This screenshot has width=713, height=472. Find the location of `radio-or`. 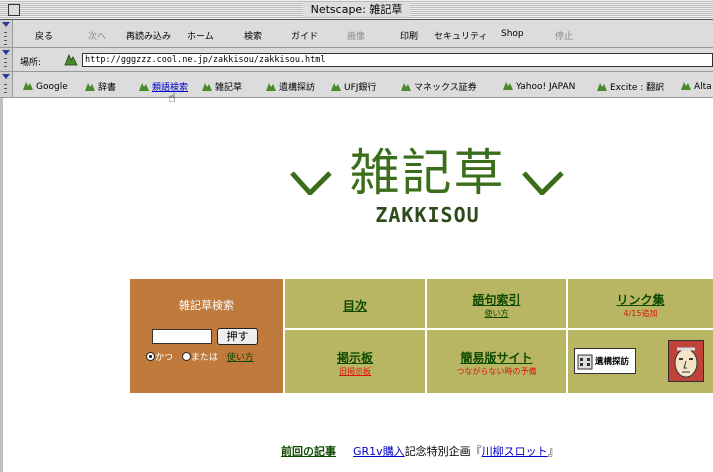

radio-or is located at coordinates (186, 356).